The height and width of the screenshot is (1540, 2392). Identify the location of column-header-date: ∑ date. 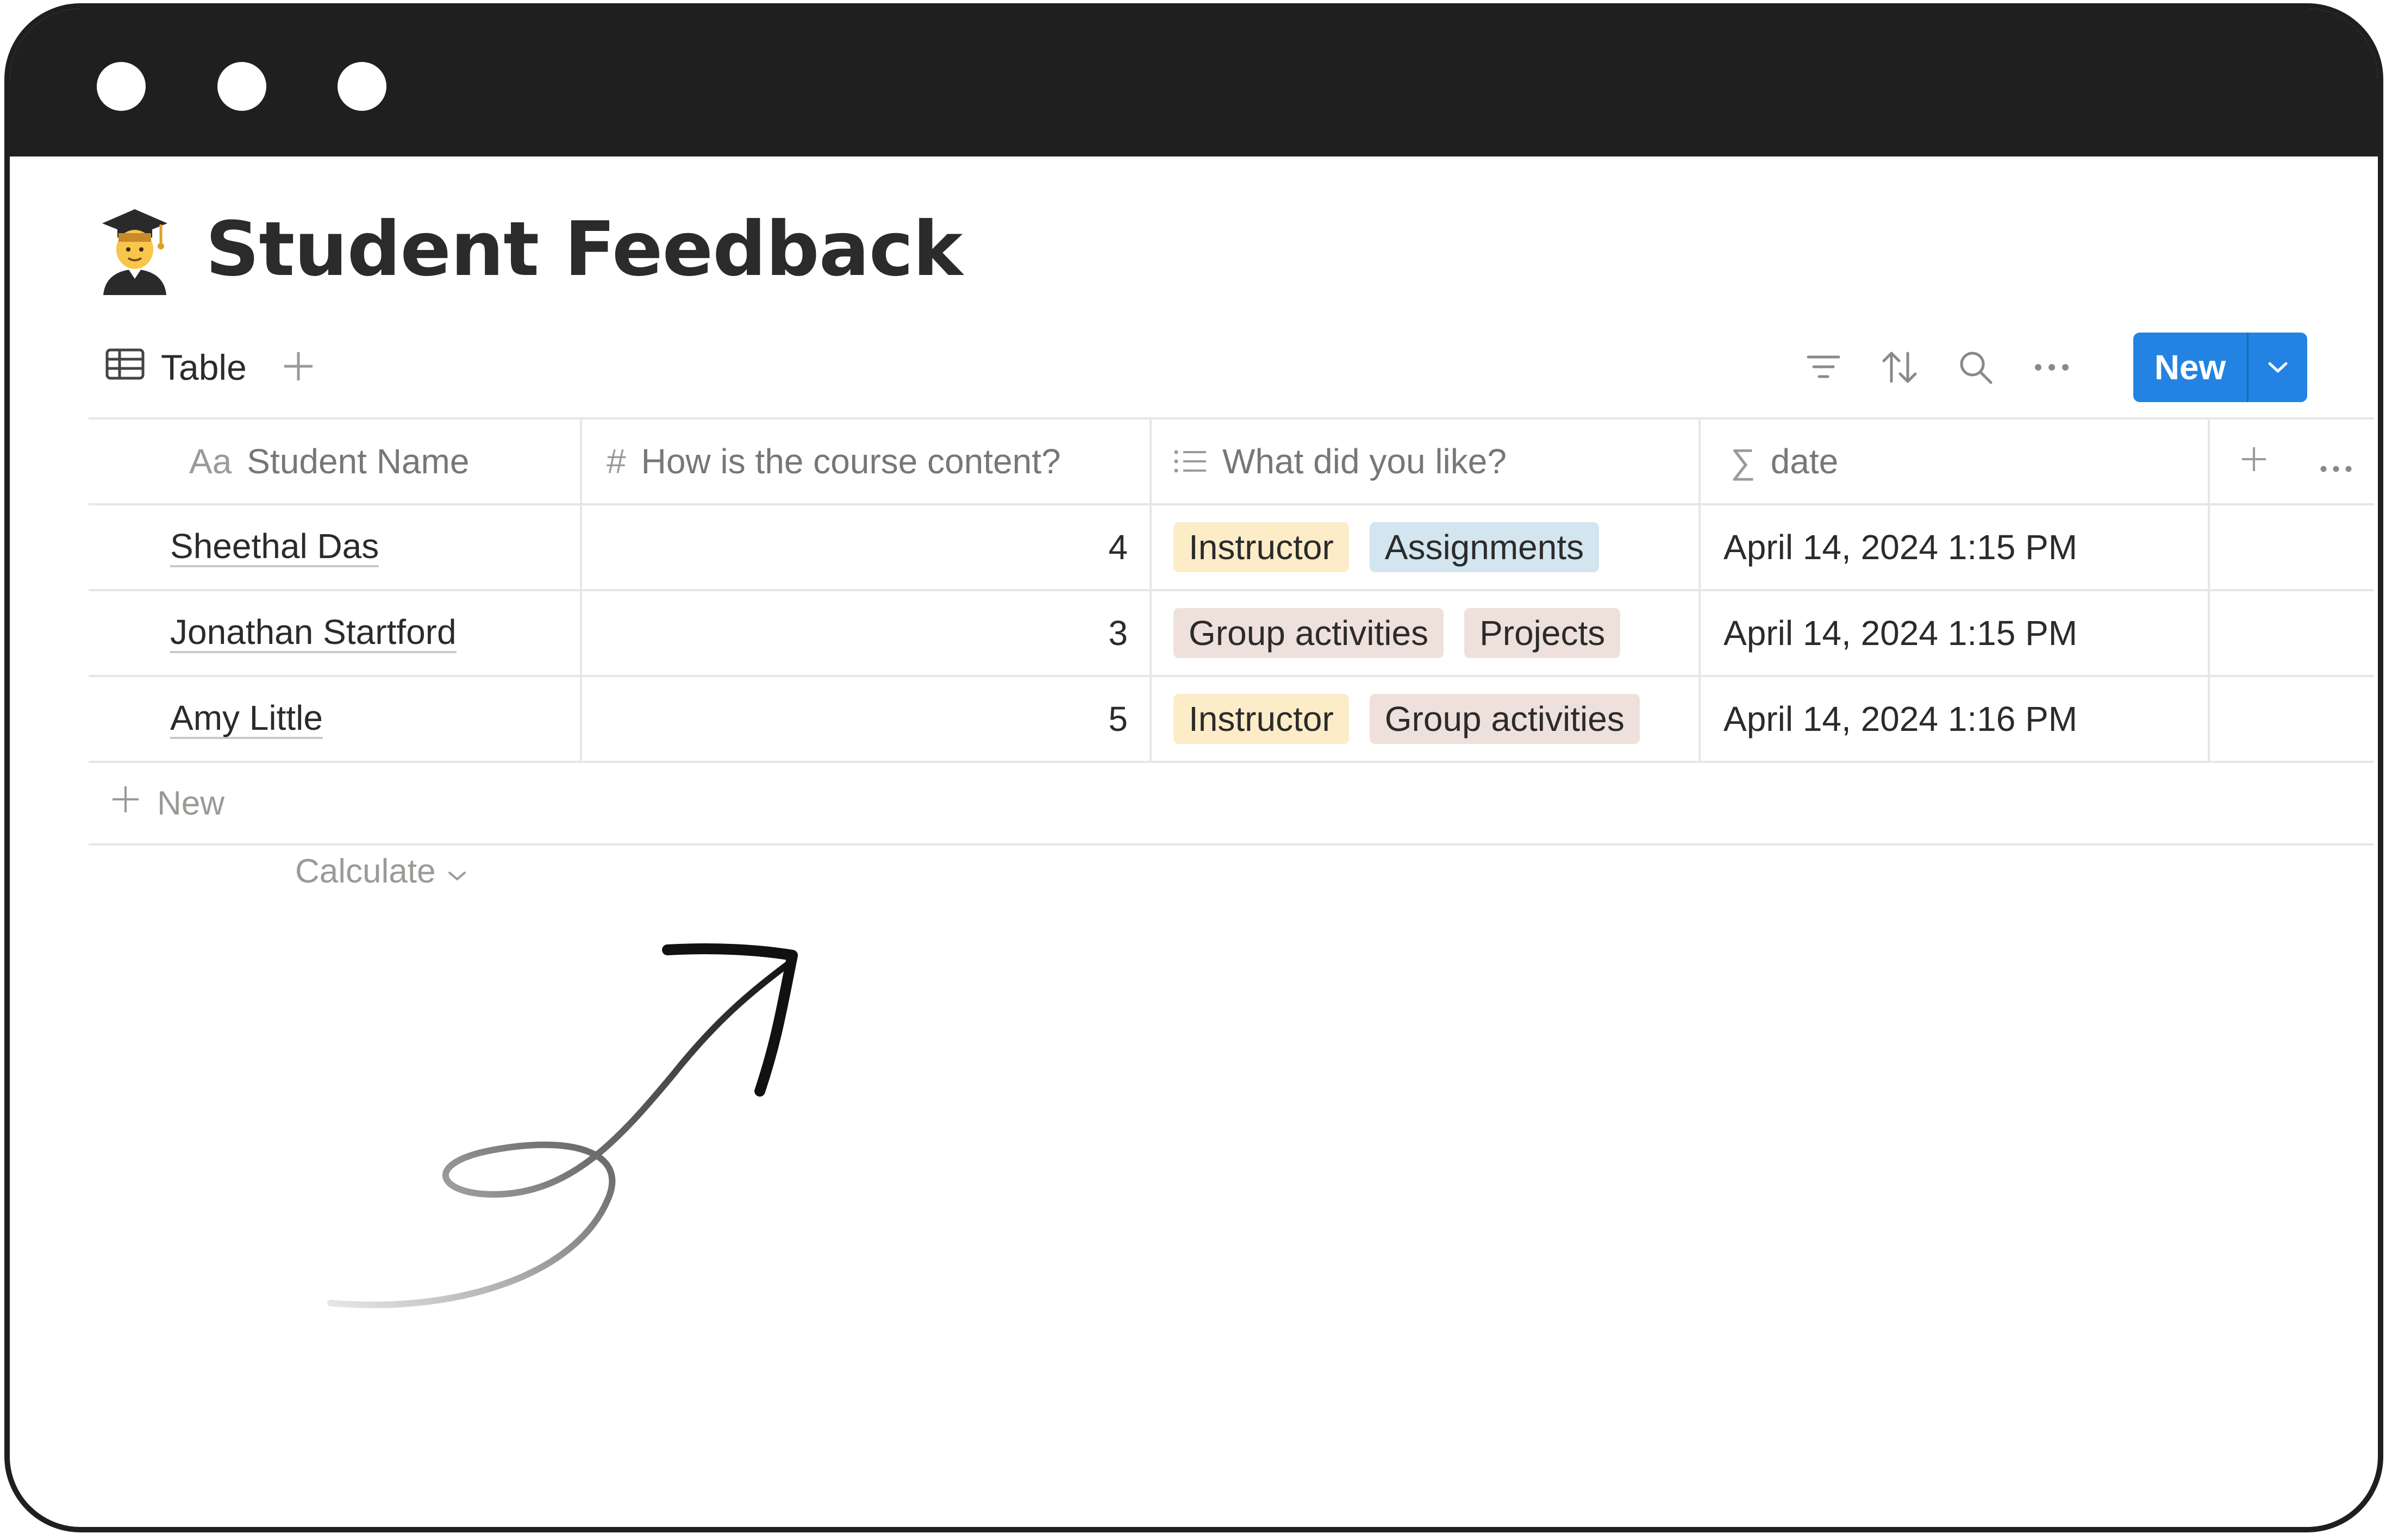
(1955, 461).